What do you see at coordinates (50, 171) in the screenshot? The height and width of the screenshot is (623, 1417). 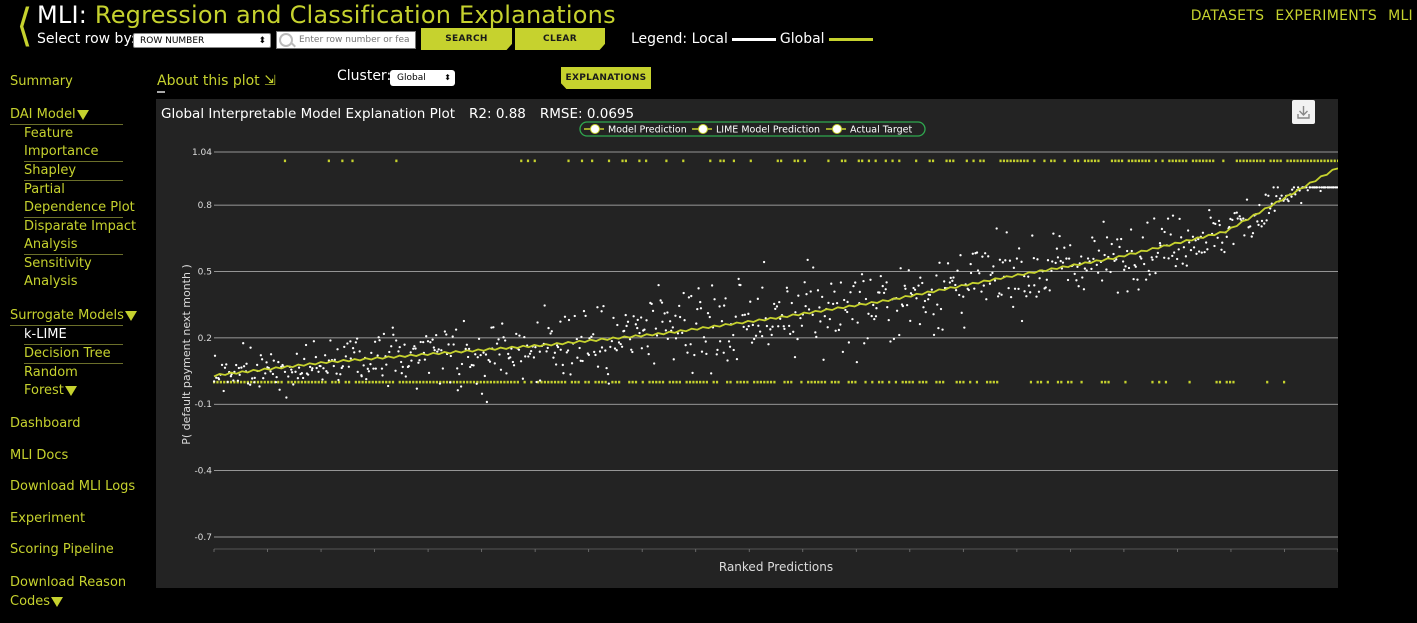 I see `sidebar-item-shapley: Shapley` at bounding box center [50, 171].